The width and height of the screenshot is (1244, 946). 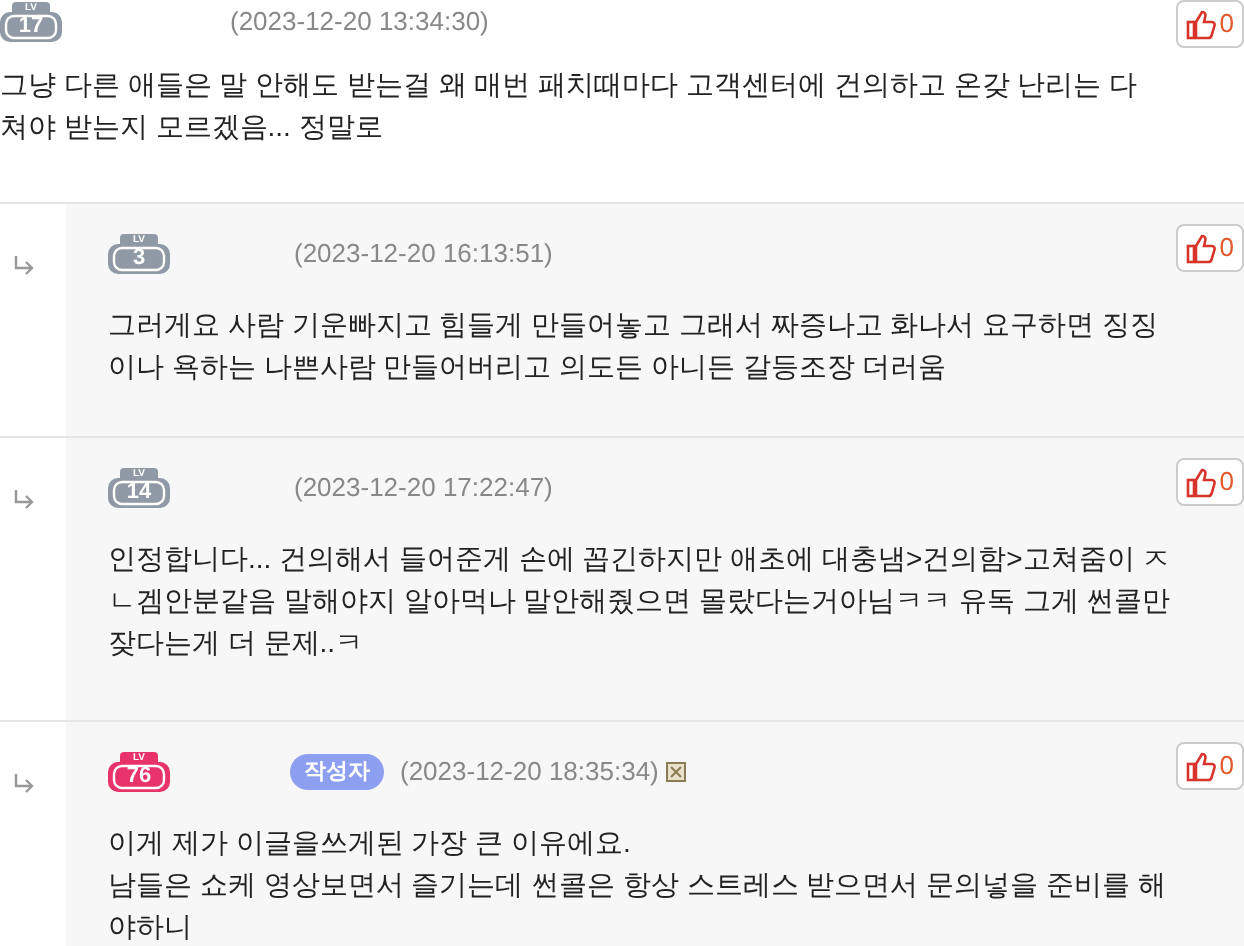 I want to click on timestamp: (2023-12-20 18:35:34), so click(x=529, y=772).